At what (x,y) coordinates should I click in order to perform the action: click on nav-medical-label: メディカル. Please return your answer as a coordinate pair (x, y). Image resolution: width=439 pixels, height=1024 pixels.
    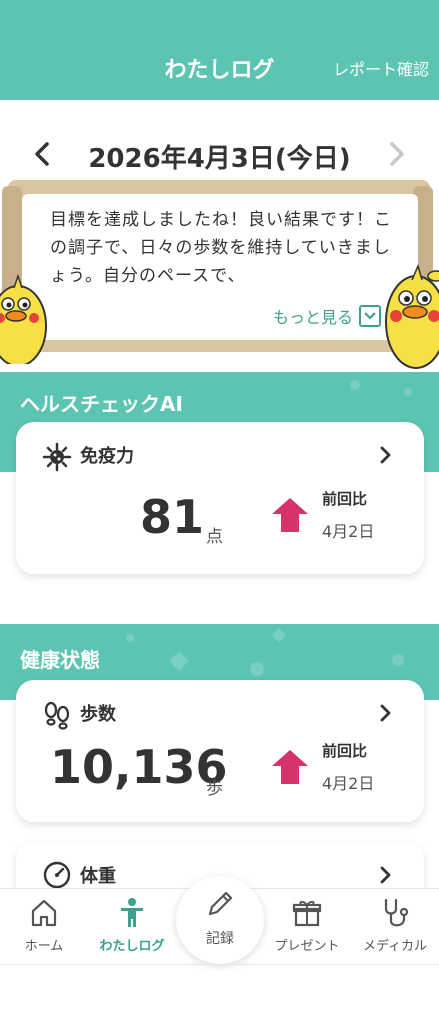
    Looking at the image, I should click on (395, 946).